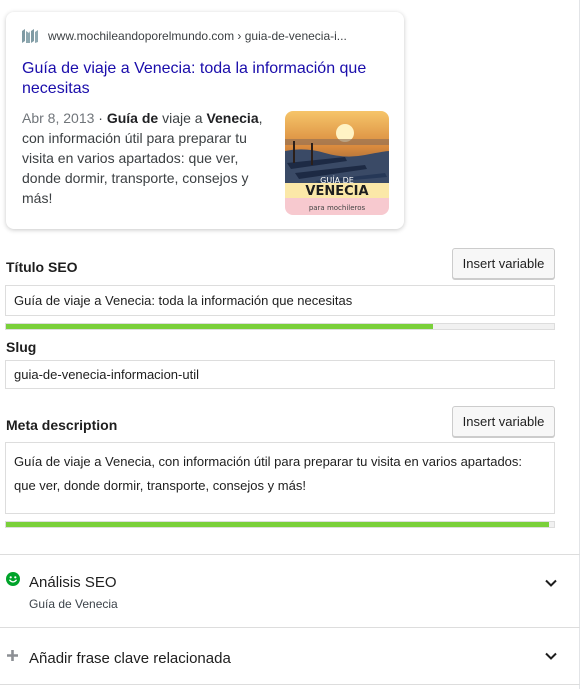 This screenshot has width=583, height=689. What do you see at coordinates (503, 421) in the screenshot?
I see `insert-variable-button-meta: Insert variable` at bounding box center [503, 421].